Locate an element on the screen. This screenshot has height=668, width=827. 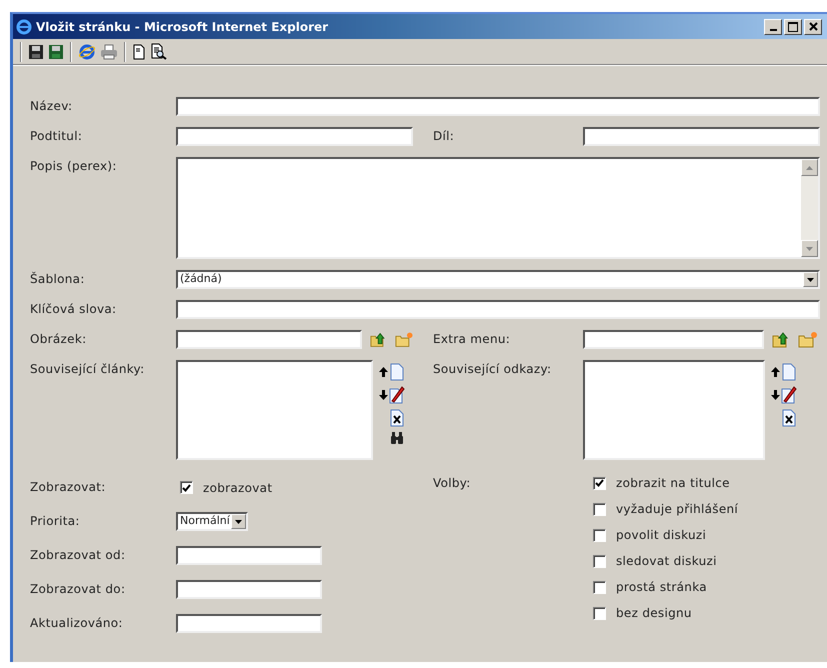
field-label: Zobrazovat: is located at coordinates (68, 487).